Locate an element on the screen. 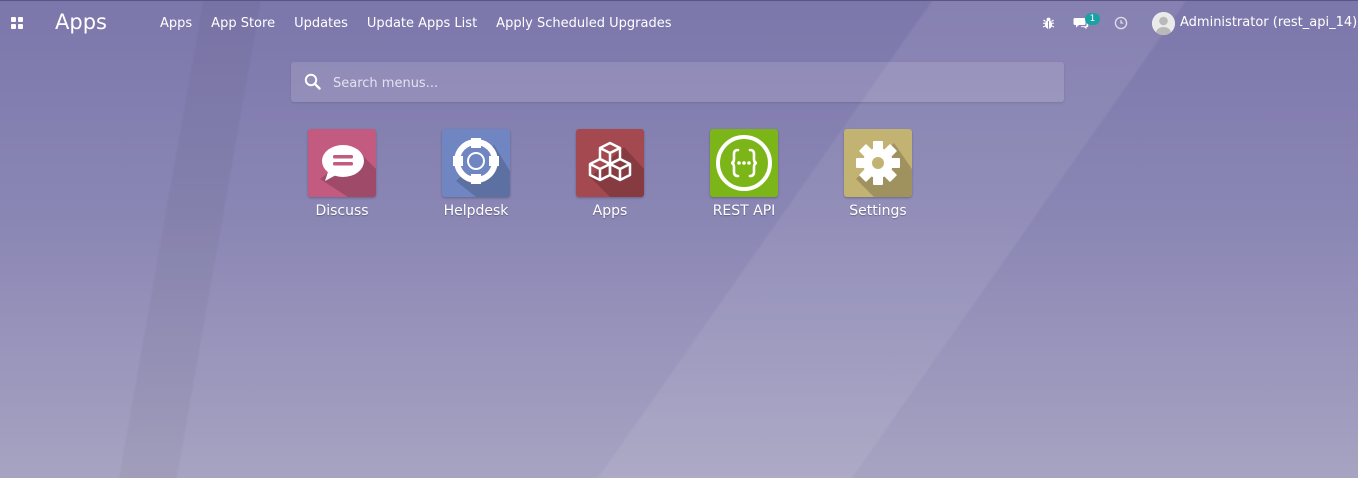 The height and width of the screenshot is (478, 1358). app-tile-settings: Settings is located at coordinates (878, 174).